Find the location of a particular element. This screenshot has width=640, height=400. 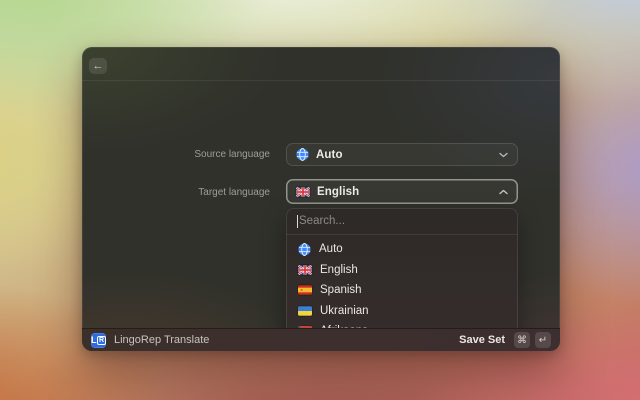

back-button: ← is located at coordinates (98, 66).